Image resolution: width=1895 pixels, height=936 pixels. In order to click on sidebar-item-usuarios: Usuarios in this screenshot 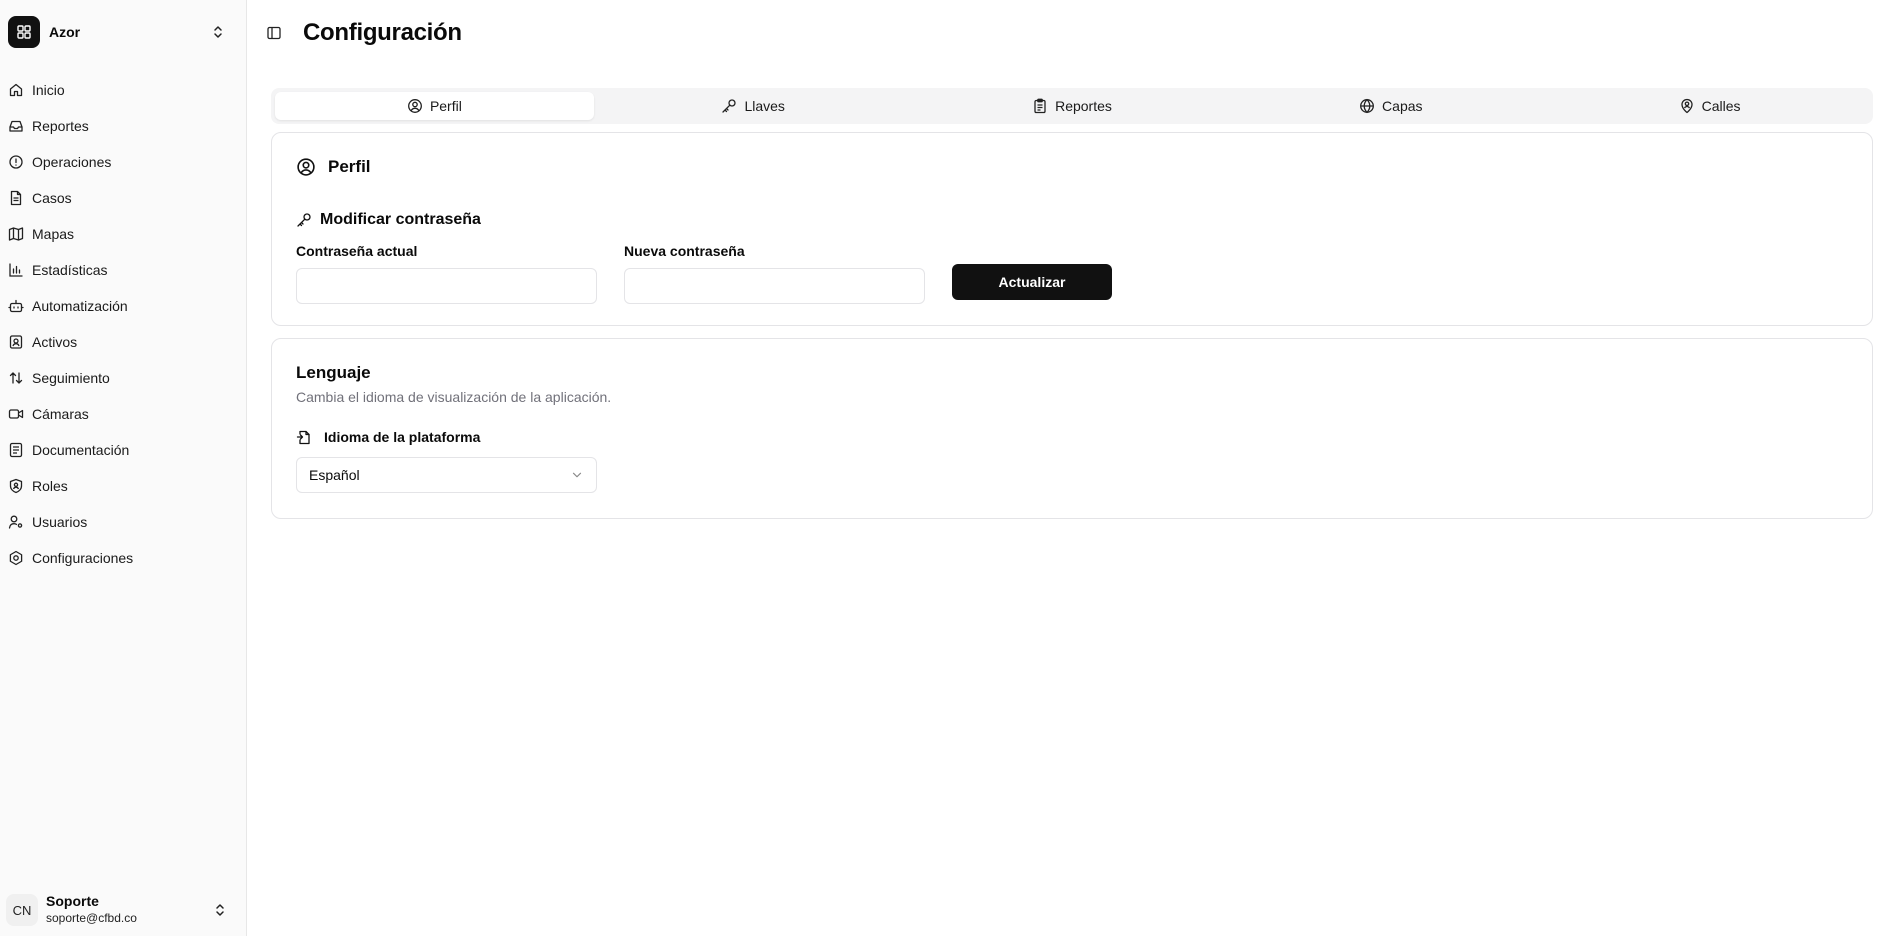, I will do `click(123, 522)`.